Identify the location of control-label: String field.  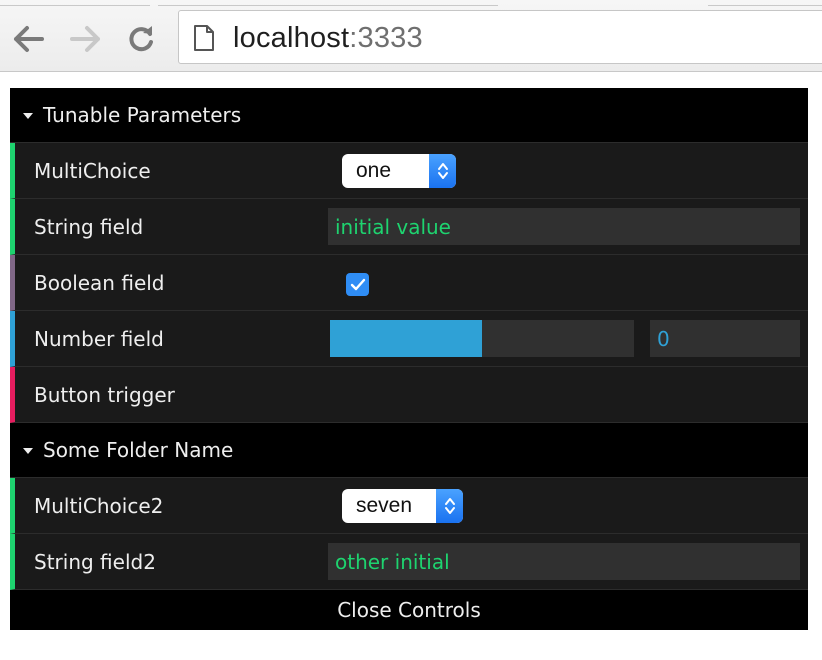
(89, 226).